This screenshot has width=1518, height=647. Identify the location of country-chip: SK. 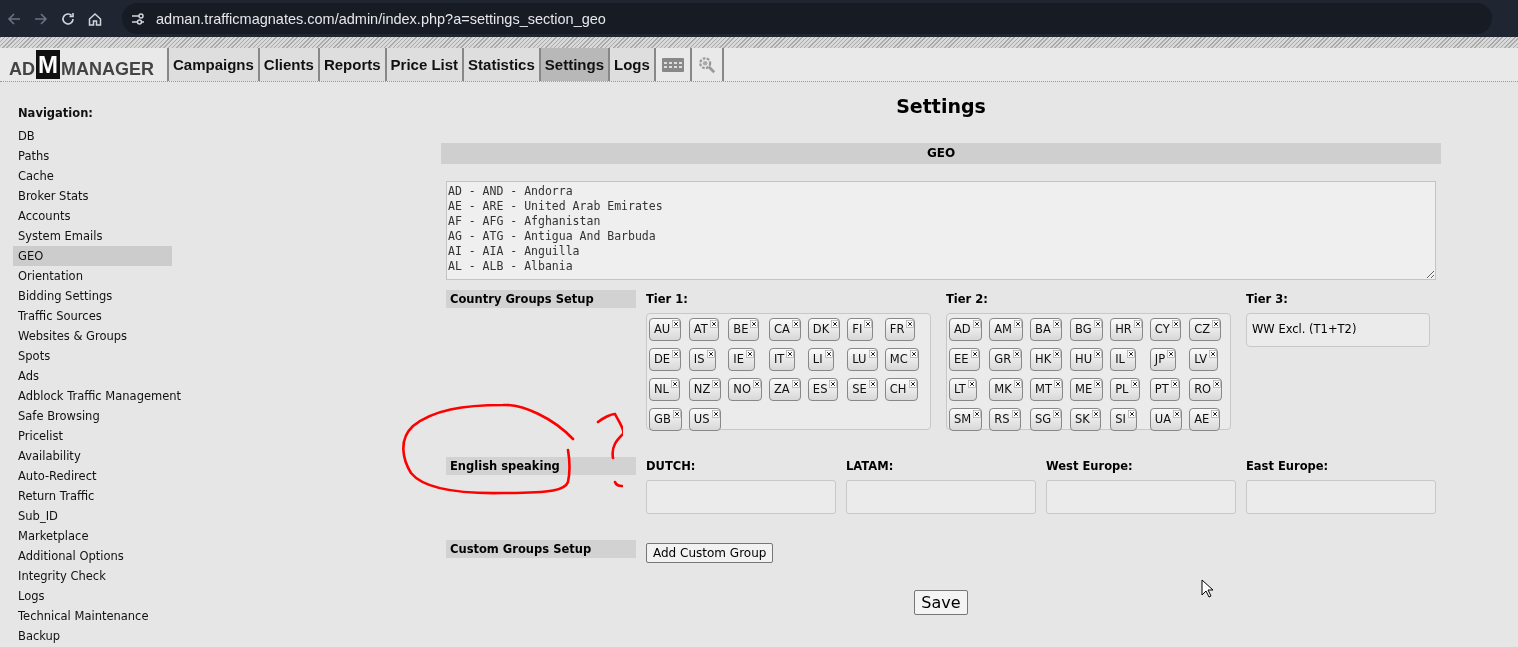
(1085, 419).